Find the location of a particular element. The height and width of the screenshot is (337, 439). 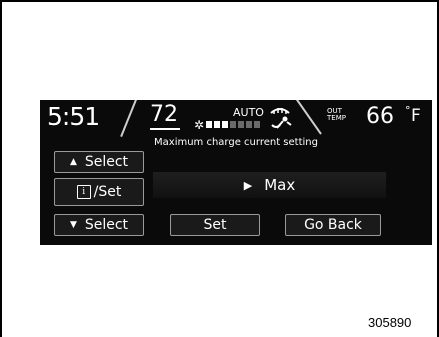

climate-status-bar: 5:51 72 ✲ AUTO OUT TEMP 66 ° F is located at coordinates (236, 118).